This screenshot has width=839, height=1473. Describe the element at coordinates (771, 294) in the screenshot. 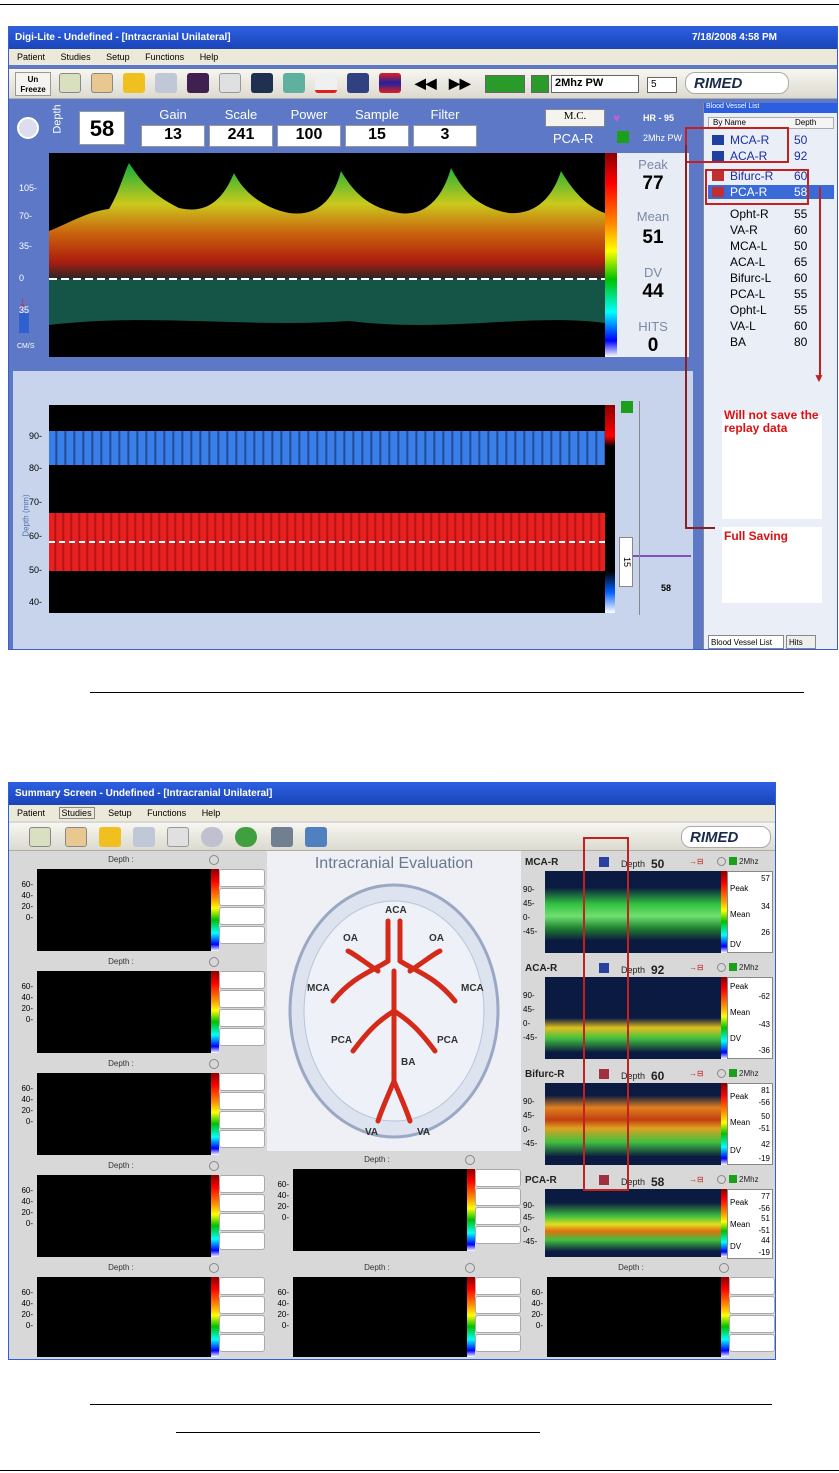

I see `vessel-row: PCA-L 55` at that location.